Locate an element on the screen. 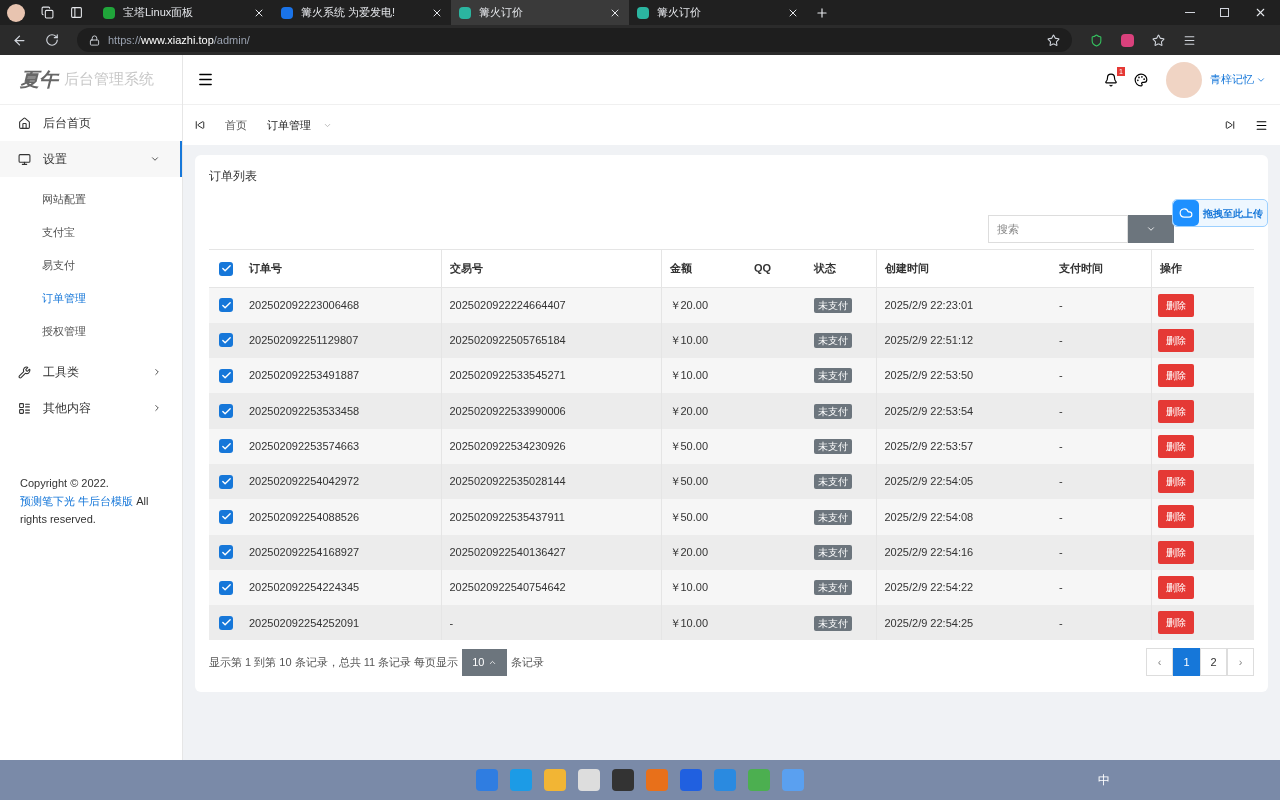 This screenshot has height=800, width=1280. reload-icon is located at coordinates (52, 40).